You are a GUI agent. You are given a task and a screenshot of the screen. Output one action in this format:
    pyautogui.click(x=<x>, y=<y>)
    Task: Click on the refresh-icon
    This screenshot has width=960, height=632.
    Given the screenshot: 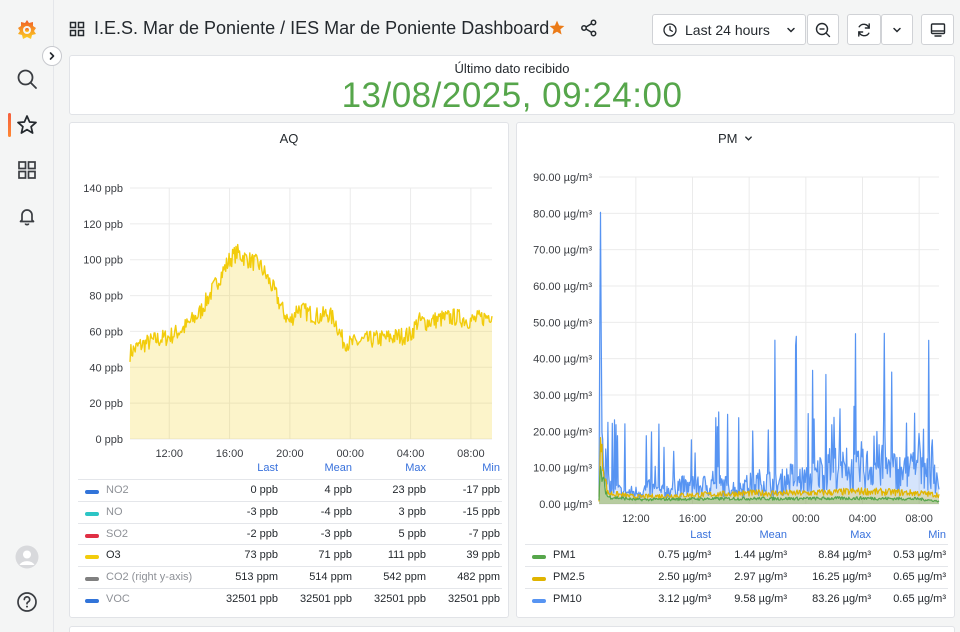 What is the action you would take?
    pyautogui.click(x=864, y=29)
    